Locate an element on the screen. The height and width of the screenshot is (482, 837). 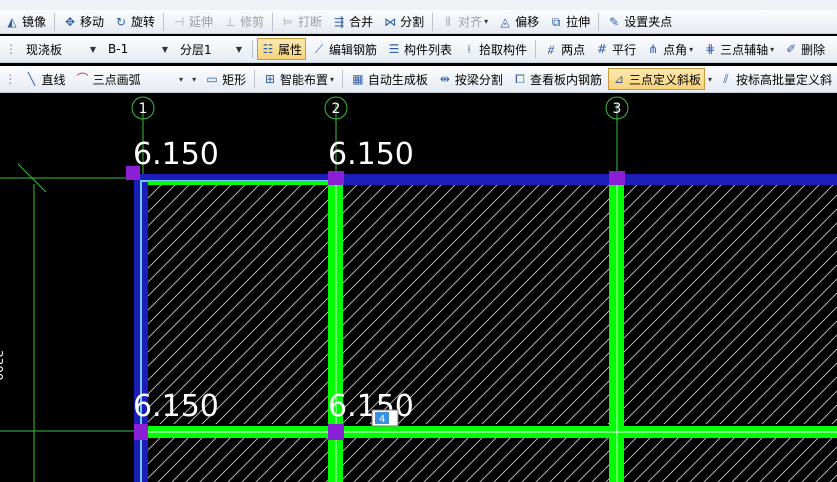
three-point-slope-button: ⊿ 三点定义斜板 is located at coordinates (656, 79).